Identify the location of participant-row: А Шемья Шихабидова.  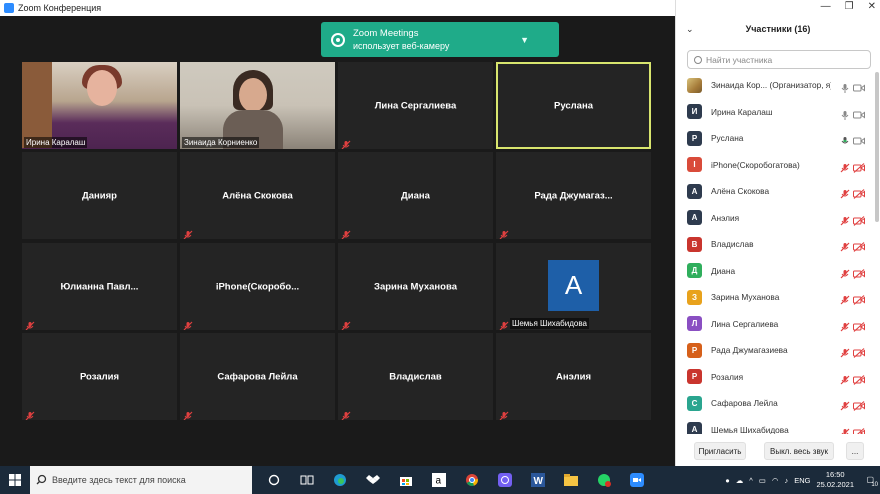
(774, 425).